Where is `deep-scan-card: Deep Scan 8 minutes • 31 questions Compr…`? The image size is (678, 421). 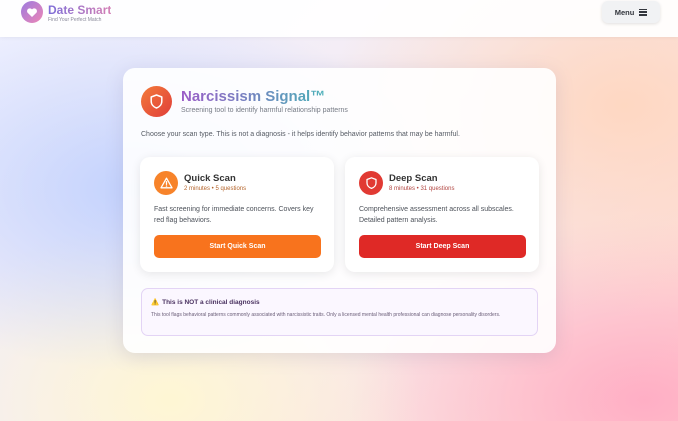 deep-scan-card: Deep Scan 8 minutes • 31 questions Compr… is located at coordinates (442, 214).